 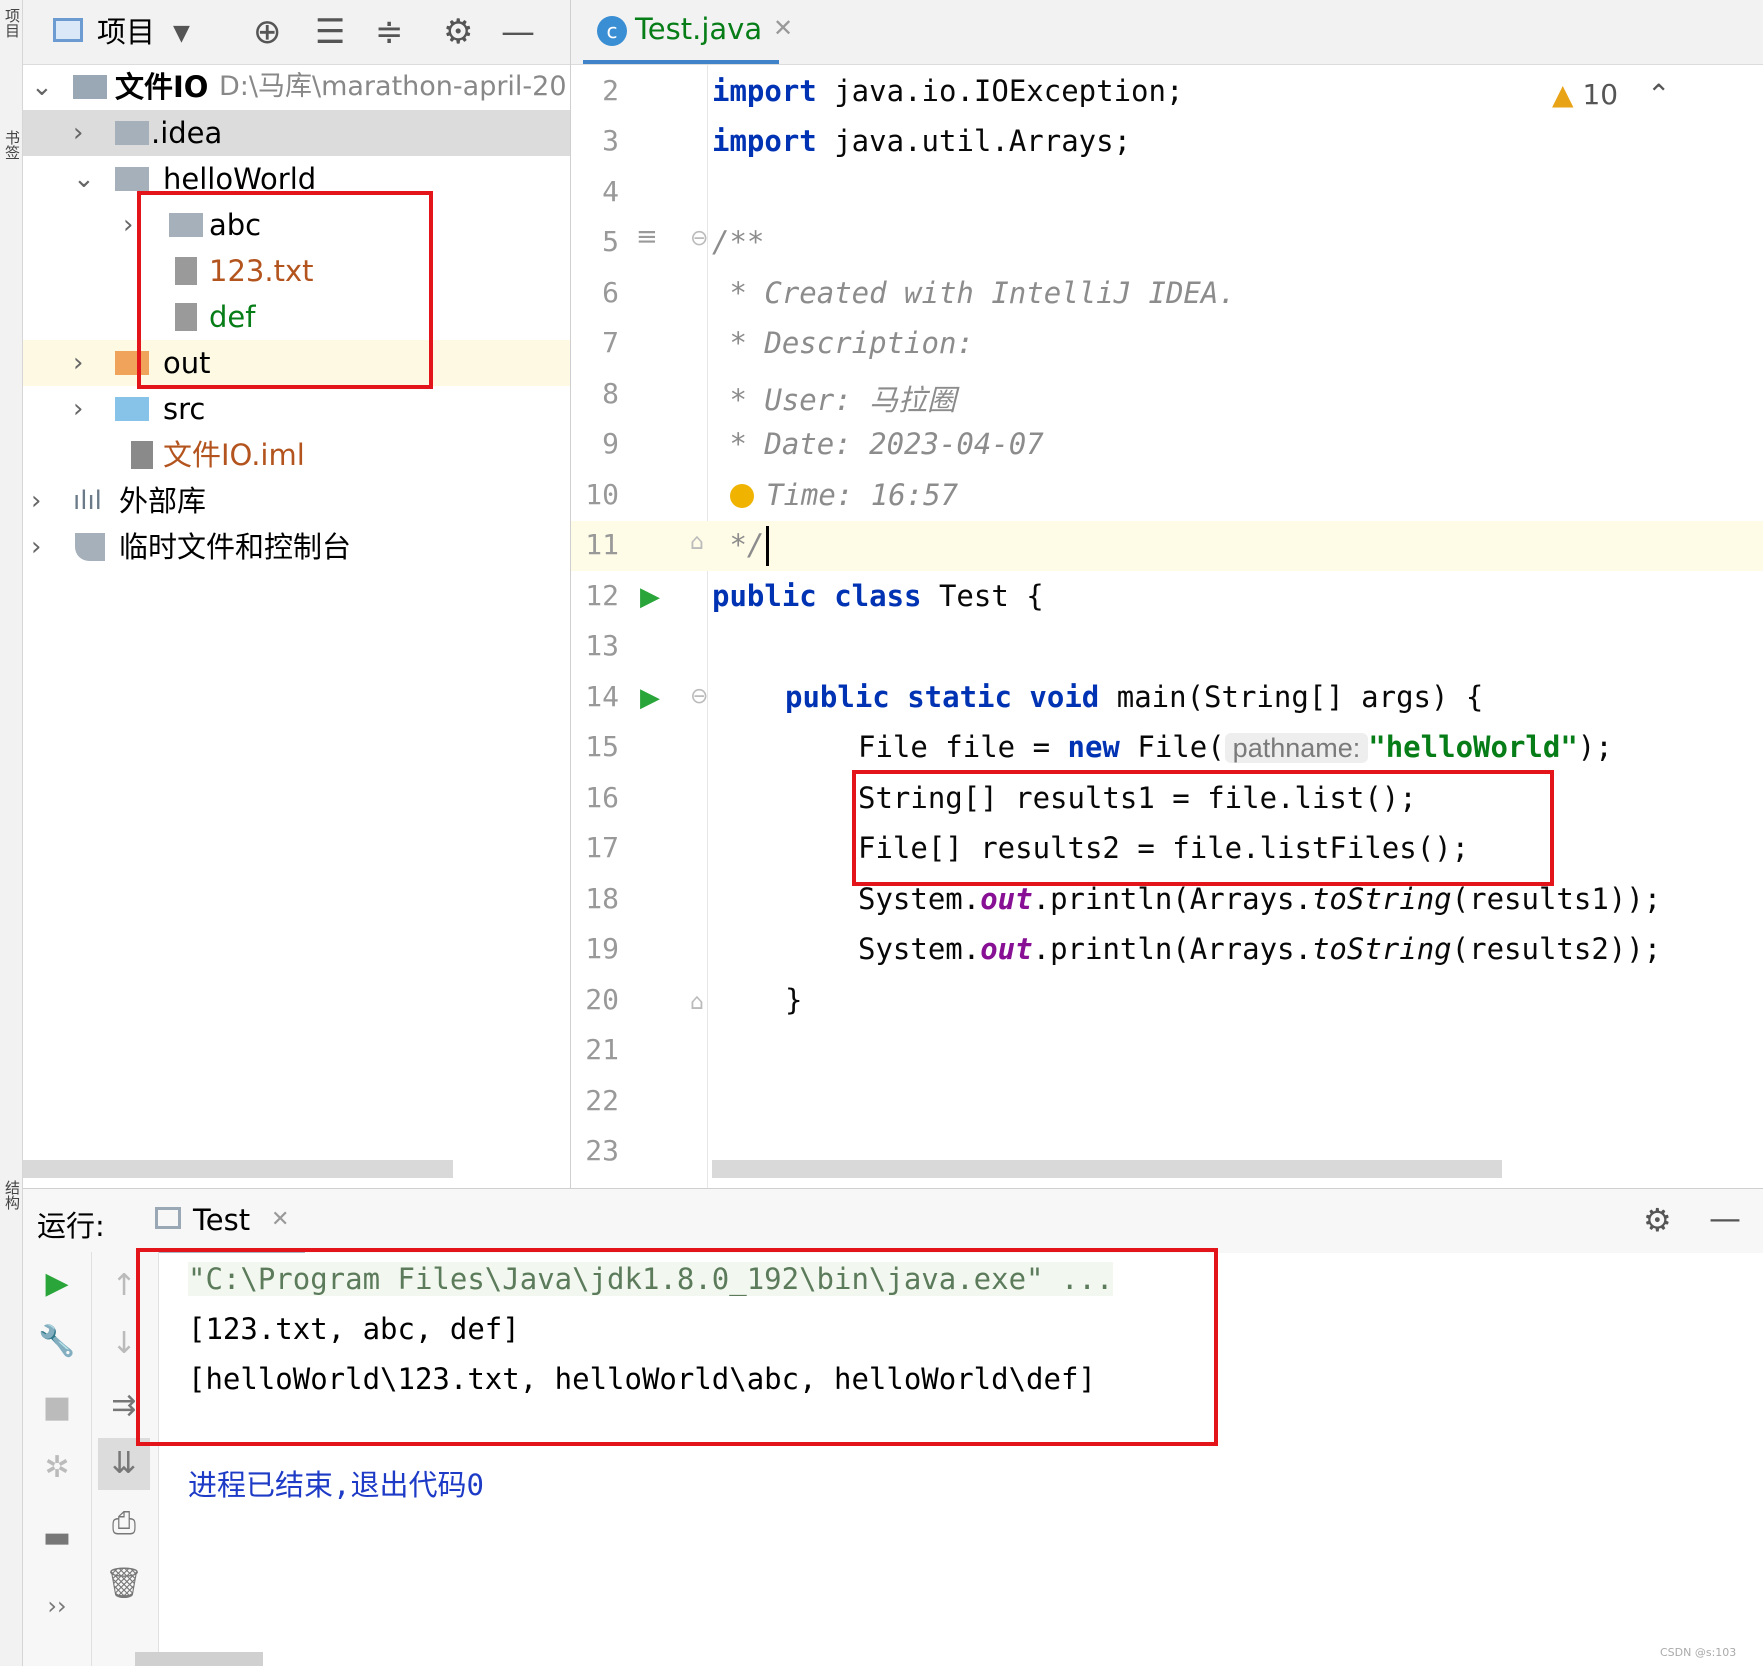 I want to click on code-line-8: * User: 马拉圈, so click(x=834, y=398).